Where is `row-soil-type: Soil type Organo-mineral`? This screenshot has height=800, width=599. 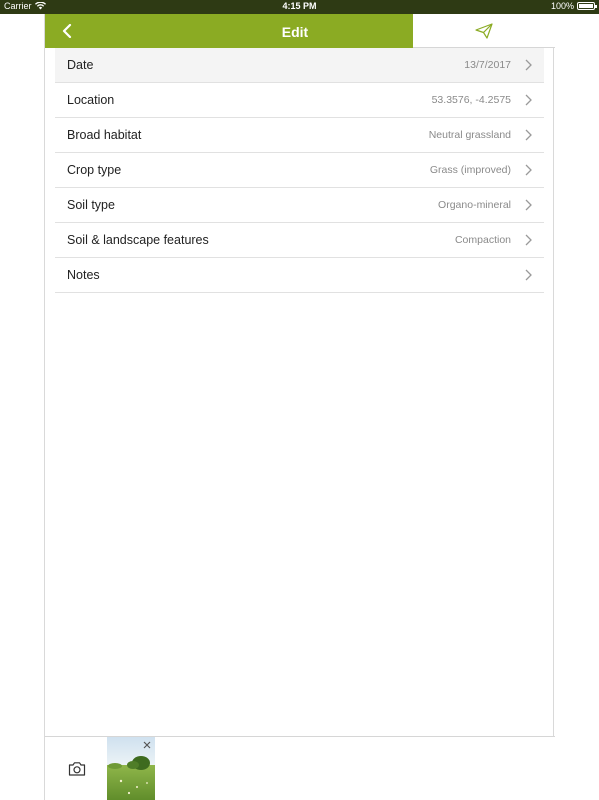
row-soil-type: Soil type Organo-mineral is located at coordinates (299, 205).